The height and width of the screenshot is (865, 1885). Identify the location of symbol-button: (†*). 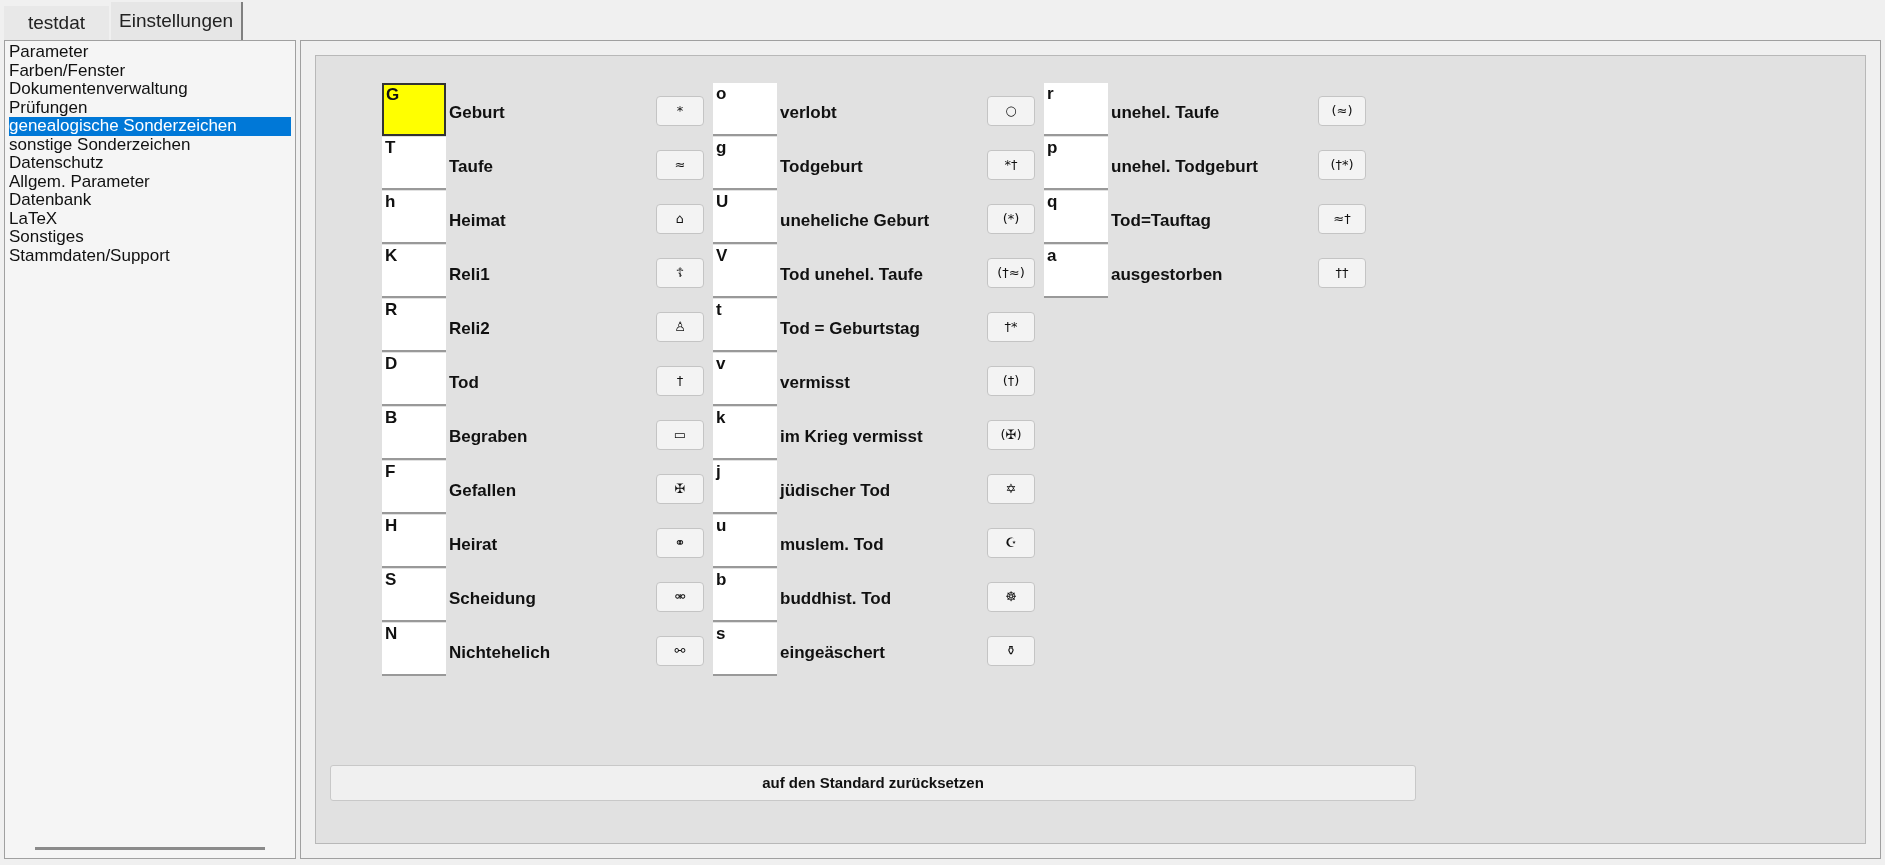
(1342, 165).